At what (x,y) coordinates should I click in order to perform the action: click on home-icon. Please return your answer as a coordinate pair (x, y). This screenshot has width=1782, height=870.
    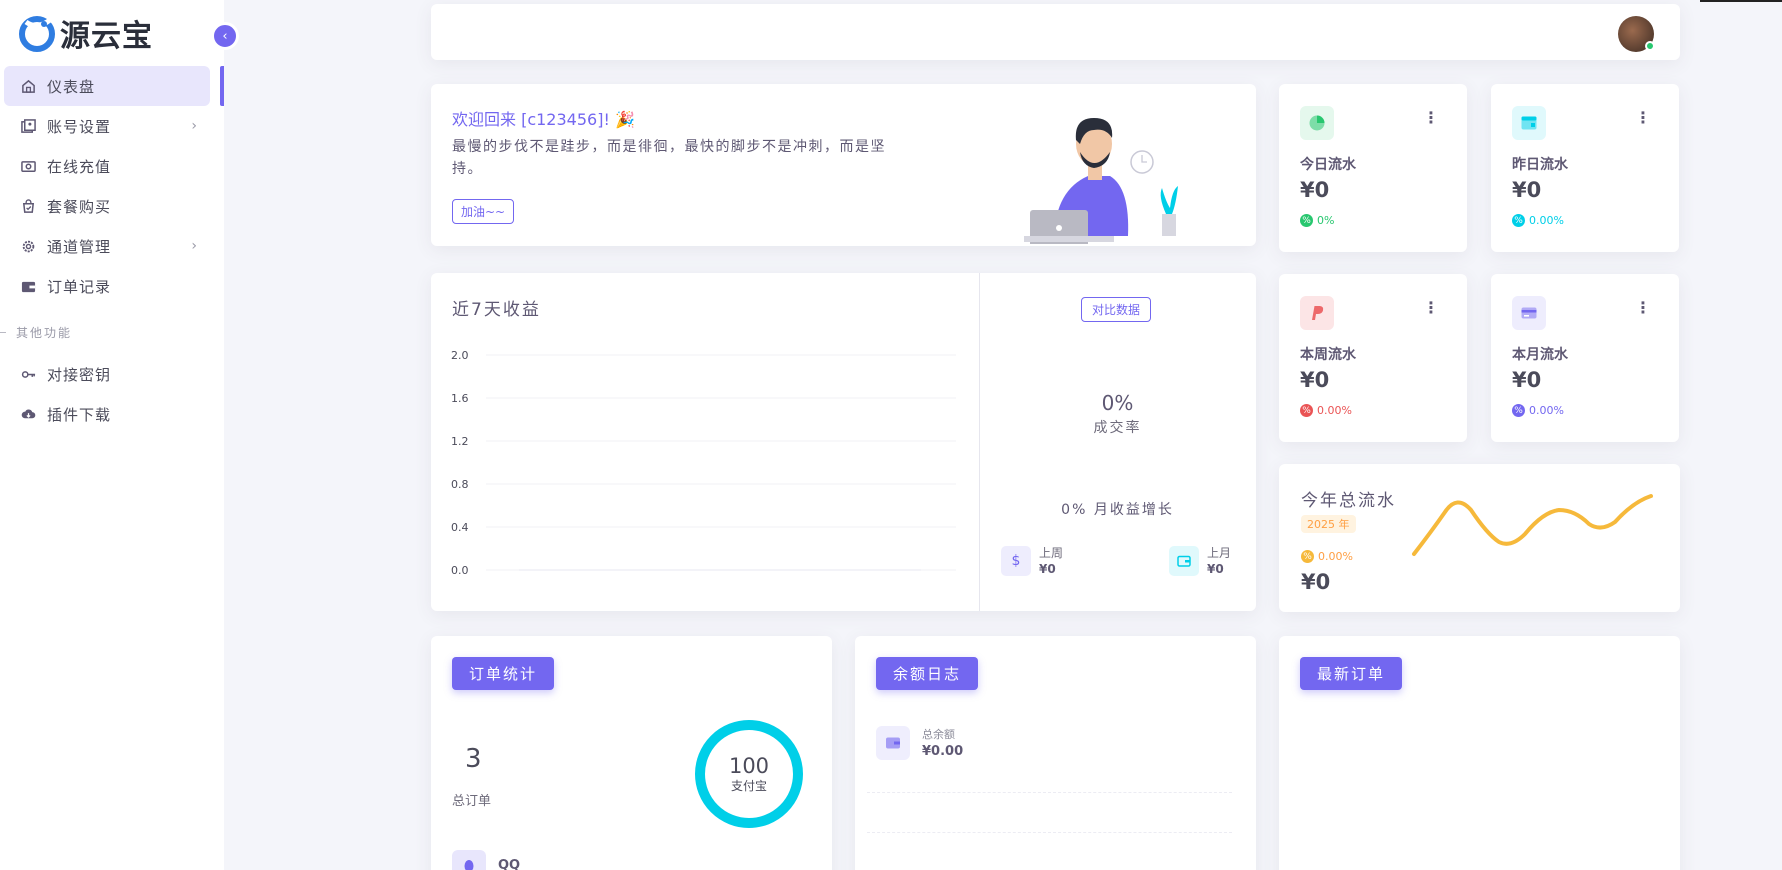
    Looking at the image, I should click on (28, 86).